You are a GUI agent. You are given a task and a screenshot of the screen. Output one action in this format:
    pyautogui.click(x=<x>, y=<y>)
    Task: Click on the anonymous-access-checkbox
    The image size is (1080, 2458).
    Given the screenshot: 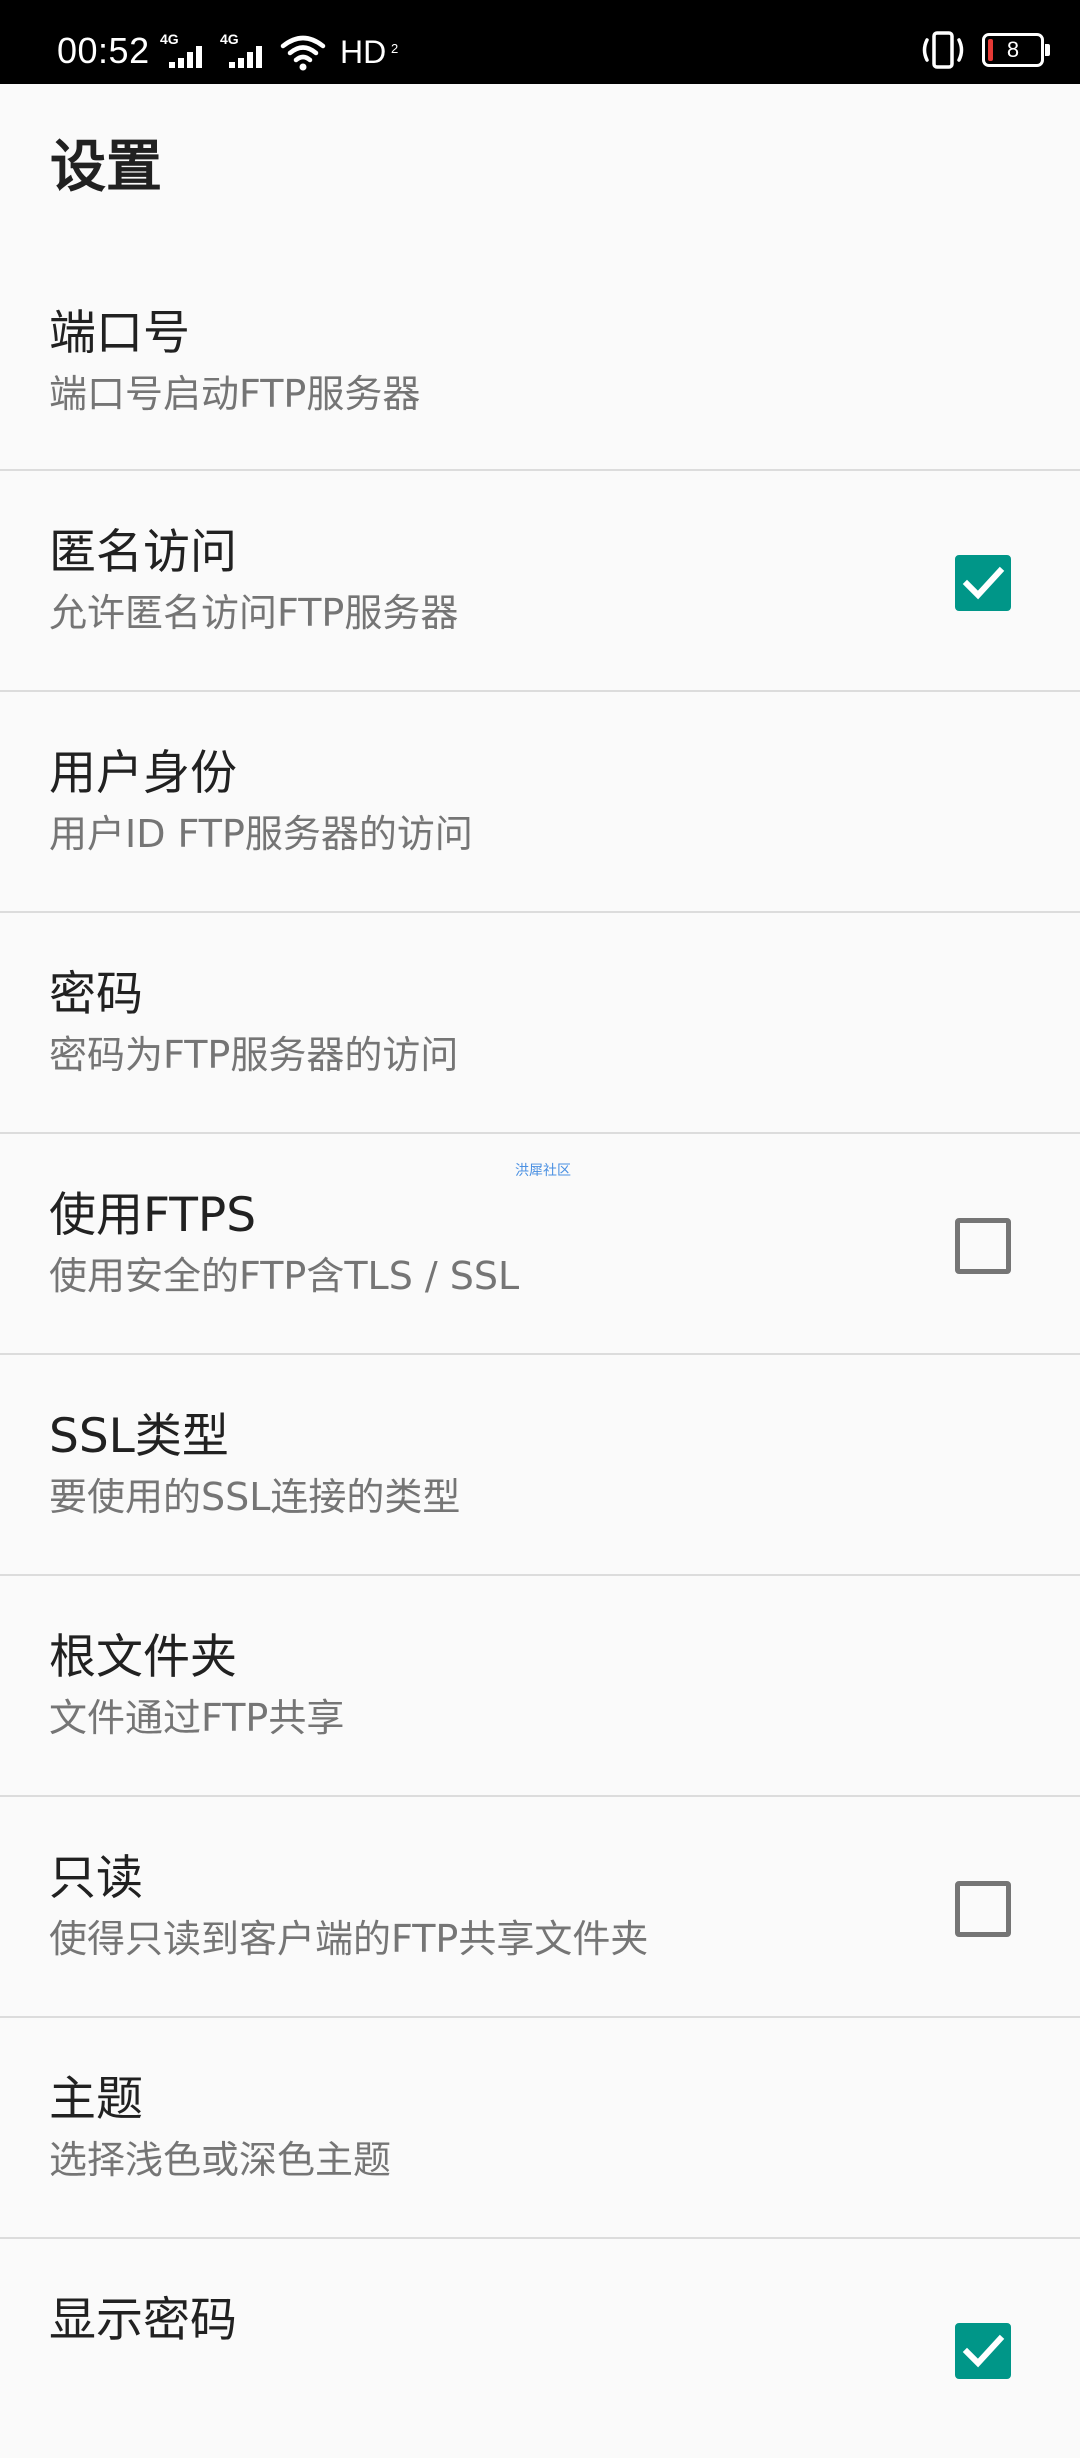 What is the action you would take?
    pyautogui.click(x=983, y=583)
    